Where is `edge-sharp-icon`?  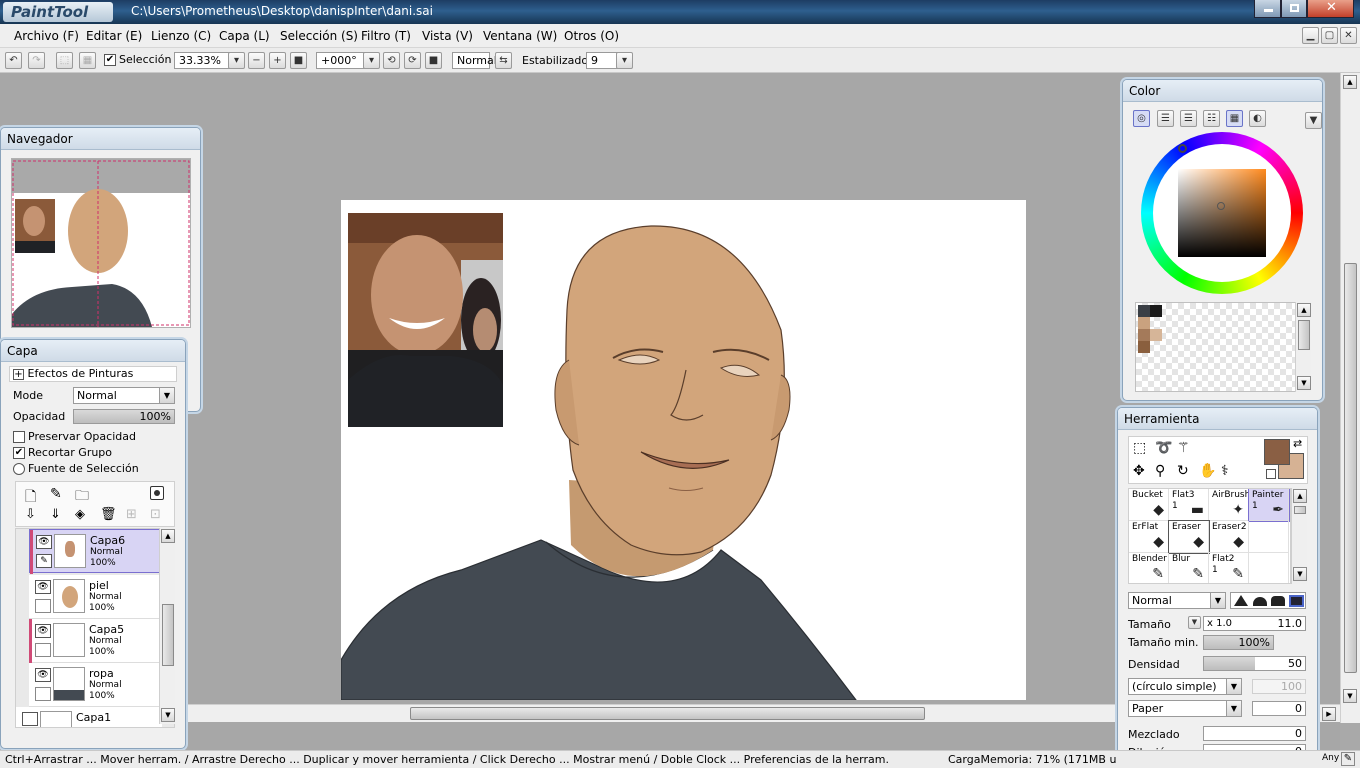 edge-sharp-icon is located at coordinates (1241, 600).